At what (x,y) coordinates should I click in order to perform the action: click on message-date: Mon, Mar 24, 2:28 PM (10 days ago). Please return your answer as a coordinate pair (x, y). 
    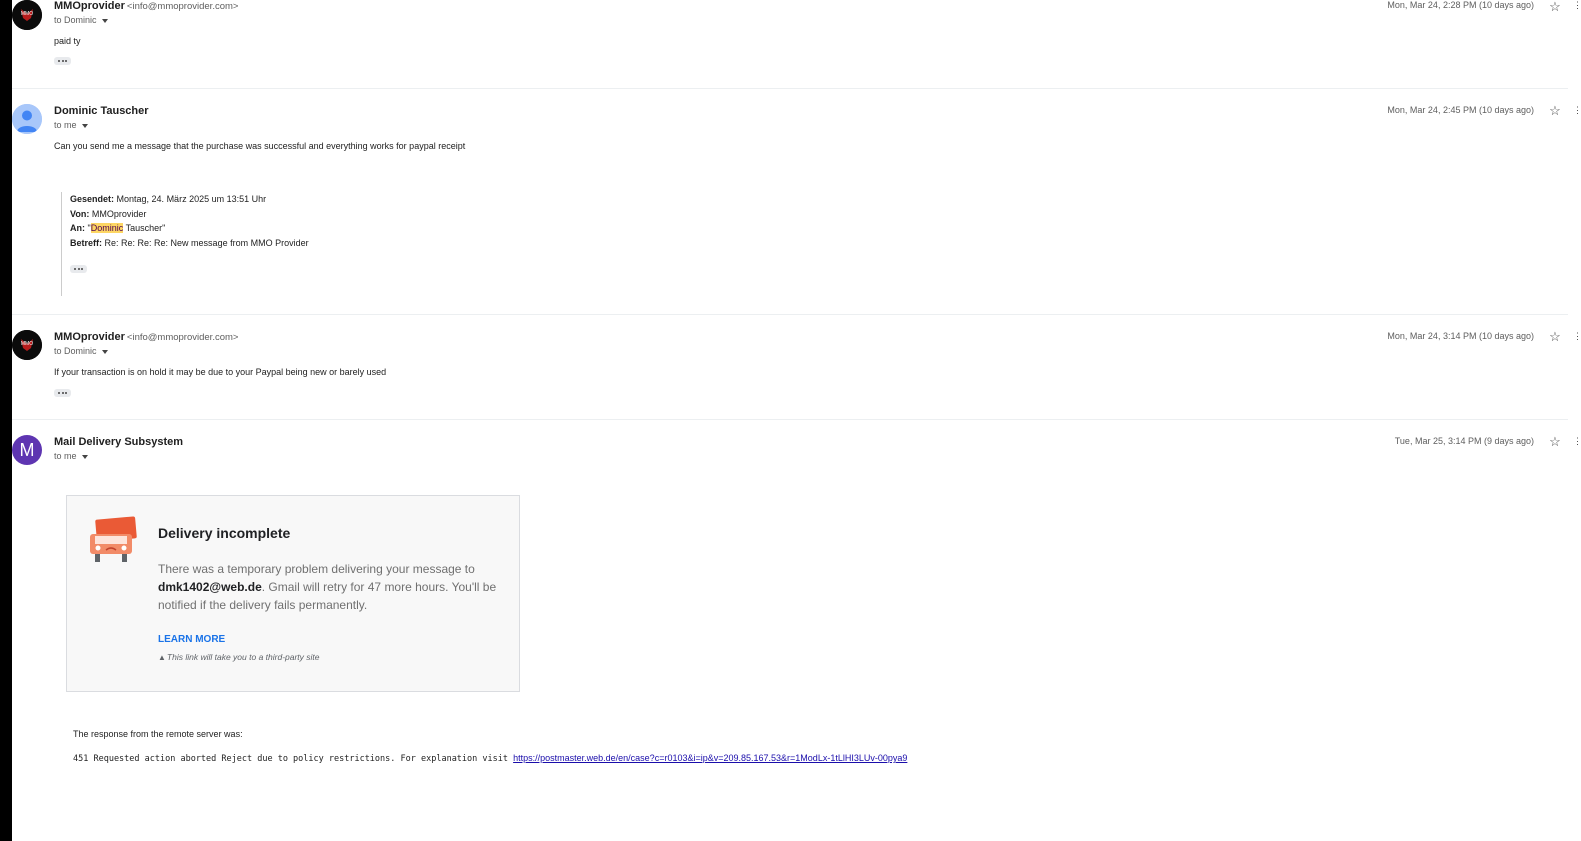
    Looking at the image, I should click on (1460, 5).